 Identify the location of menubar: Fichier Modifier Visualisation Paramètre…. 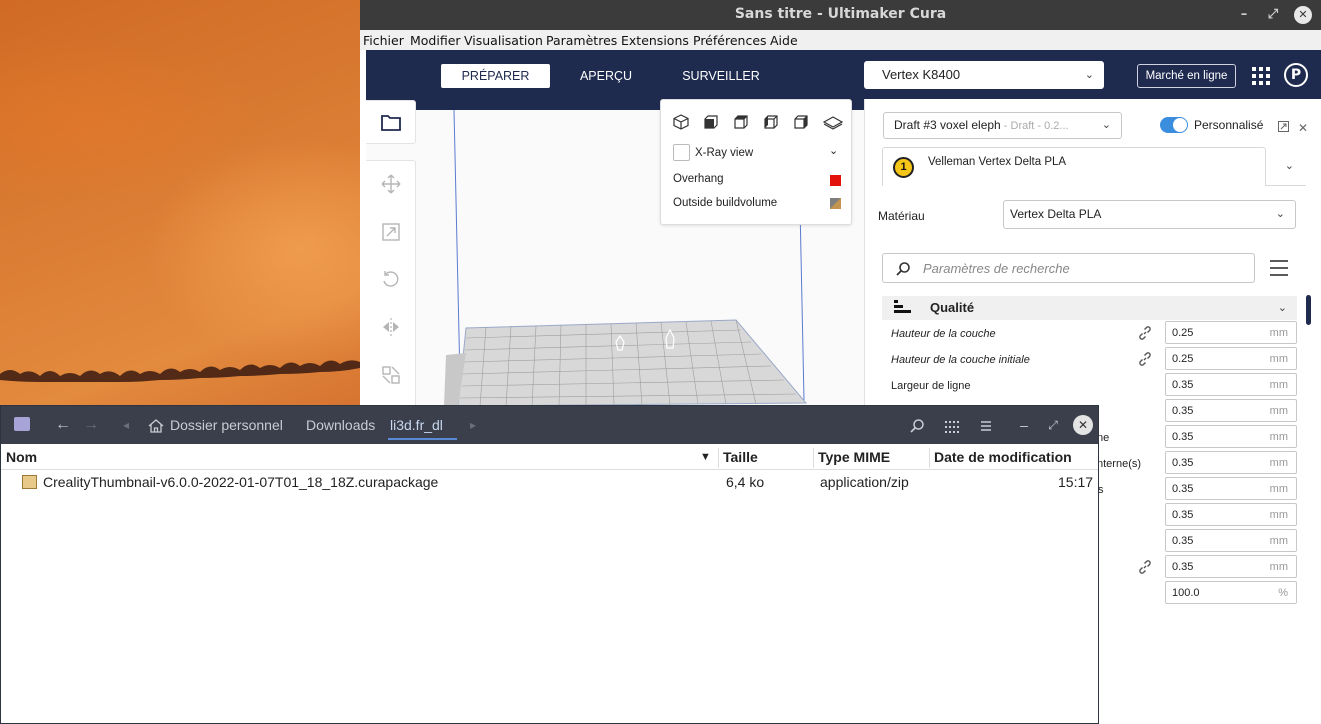
(840, 40).